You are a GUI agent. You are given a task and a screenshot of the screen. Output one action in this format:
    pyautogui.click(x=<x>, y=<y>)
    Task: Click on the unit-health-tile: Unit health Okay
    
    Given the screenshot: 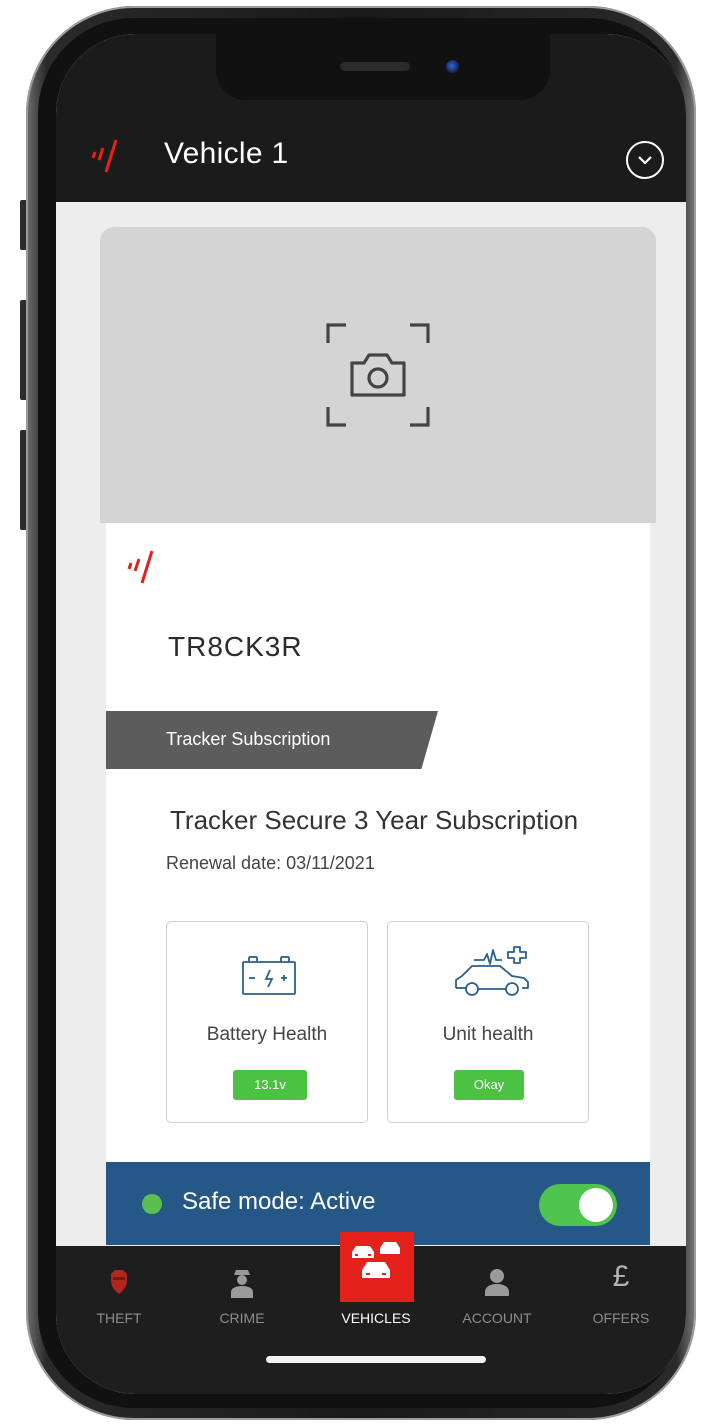 What is the action you would take?
    pyautogui.click(x=488, y=1022)
    